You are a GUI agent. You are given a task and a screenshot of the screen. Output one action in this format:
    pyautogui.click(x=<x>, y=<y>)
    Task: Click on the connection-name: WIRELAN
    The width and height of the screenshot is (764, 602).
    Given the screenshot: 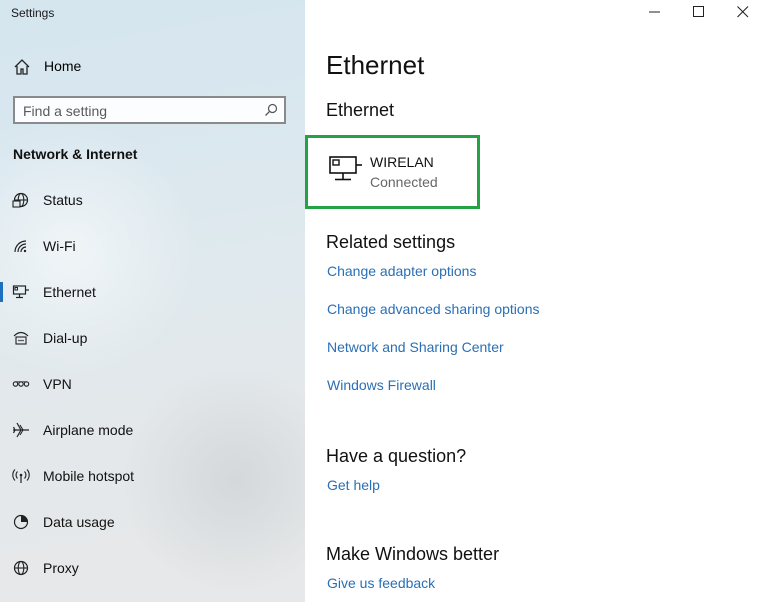 What is the action you would take?
    pyautogui.click(x=402, y=162)
    